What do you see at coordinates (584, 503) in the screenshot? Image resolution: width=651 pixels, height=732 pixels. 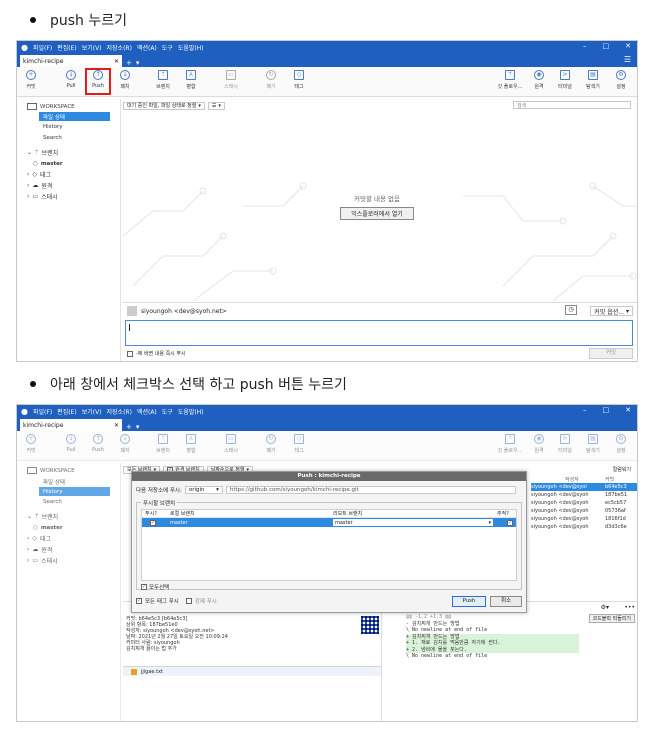 I see `log-row: siyoungoh <dev@syoh ec5cb57` at bounding box center [584, 503].